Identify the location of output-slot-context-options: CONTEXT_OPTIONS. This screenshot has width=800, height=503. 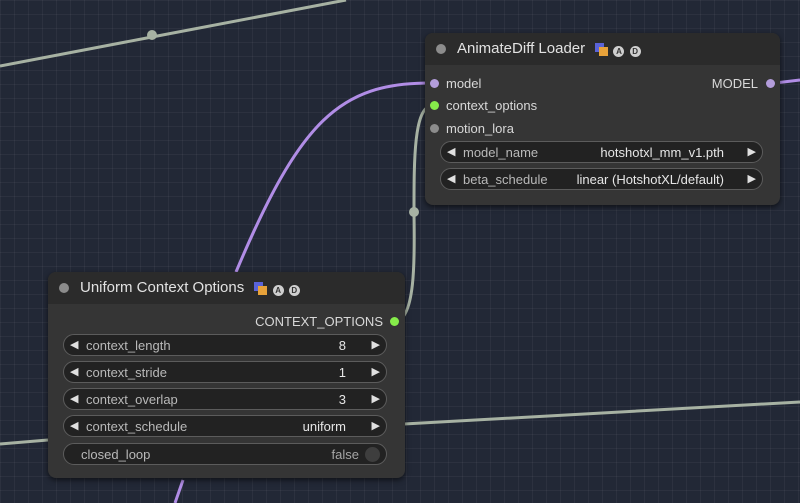
(305, 322).